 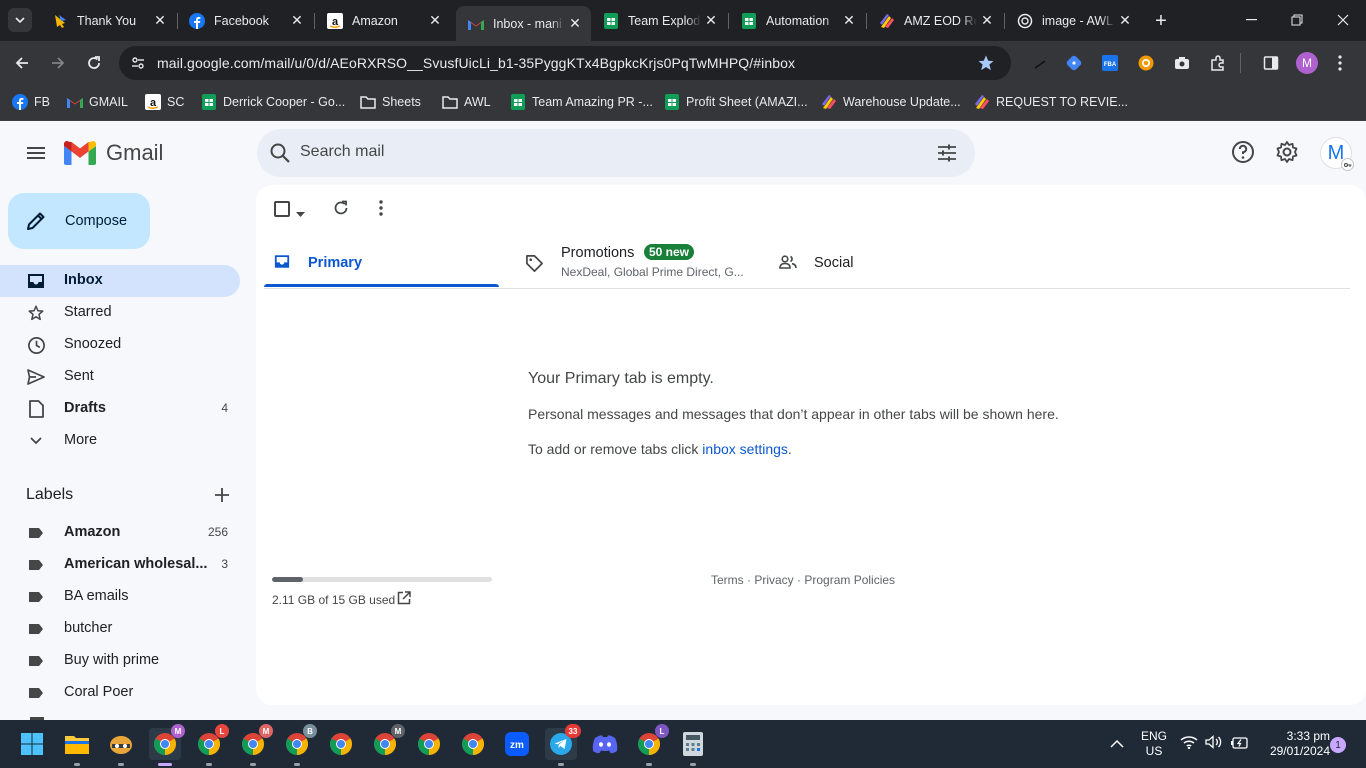 What do you see at coordinates (120, 409) in the screenshot?
I see `nav-item-drafts: Drafts 4` at bounding box center [120, 409].